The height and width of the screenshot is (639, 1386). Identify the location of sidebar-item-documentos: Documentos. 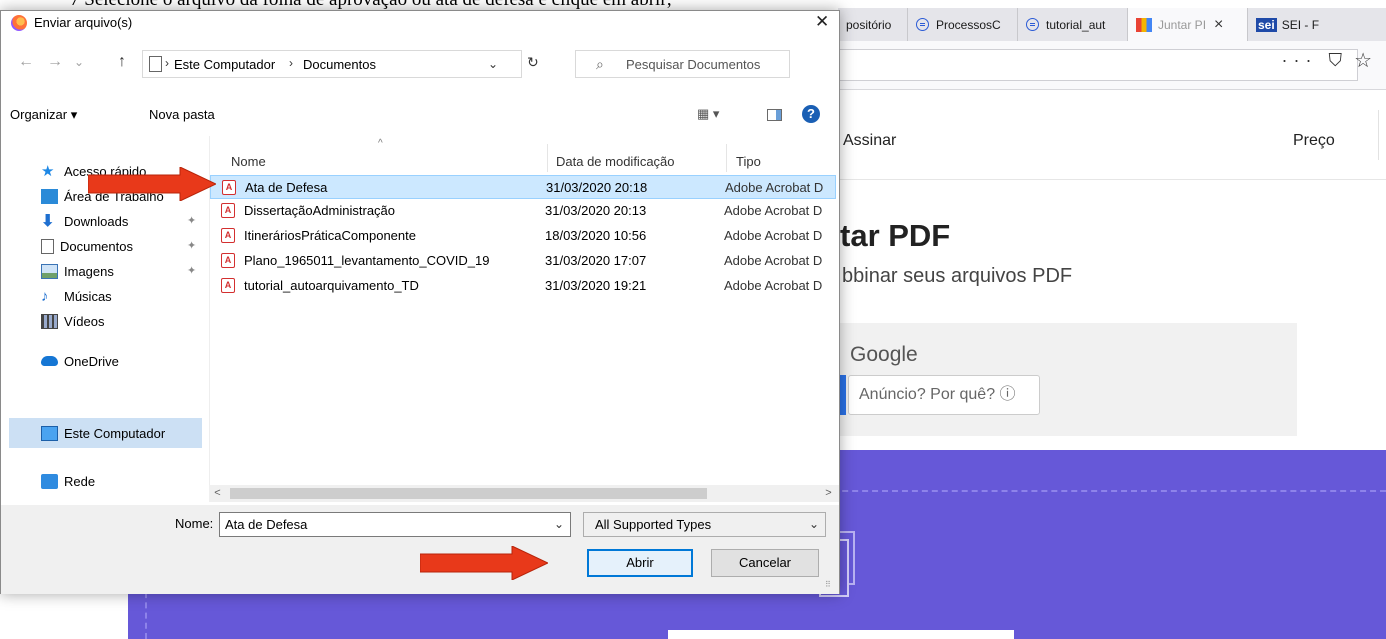
(87, 246).